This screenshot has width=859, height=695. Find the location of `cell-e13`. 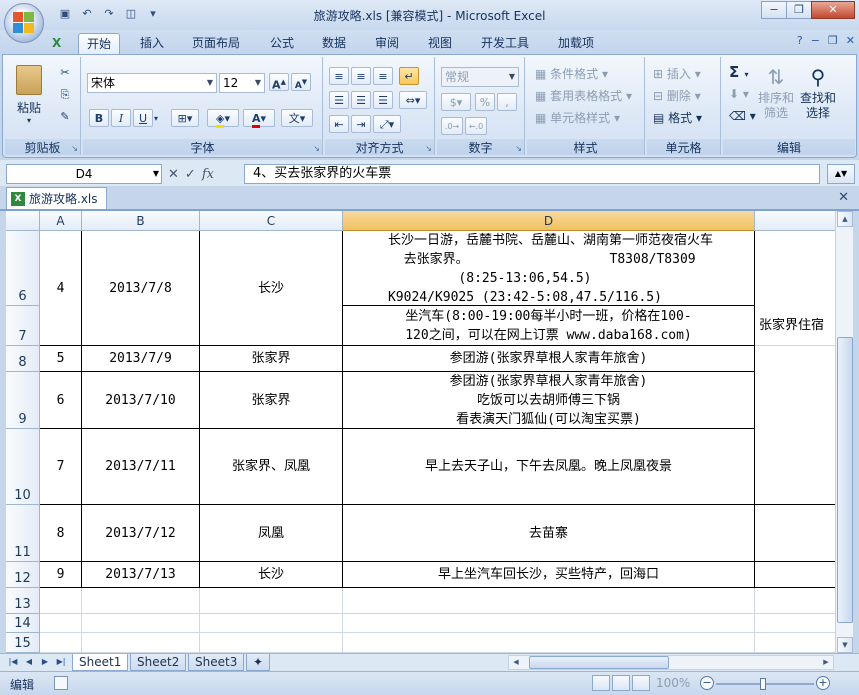

cell-e13 is located at coordinates (795, 601).